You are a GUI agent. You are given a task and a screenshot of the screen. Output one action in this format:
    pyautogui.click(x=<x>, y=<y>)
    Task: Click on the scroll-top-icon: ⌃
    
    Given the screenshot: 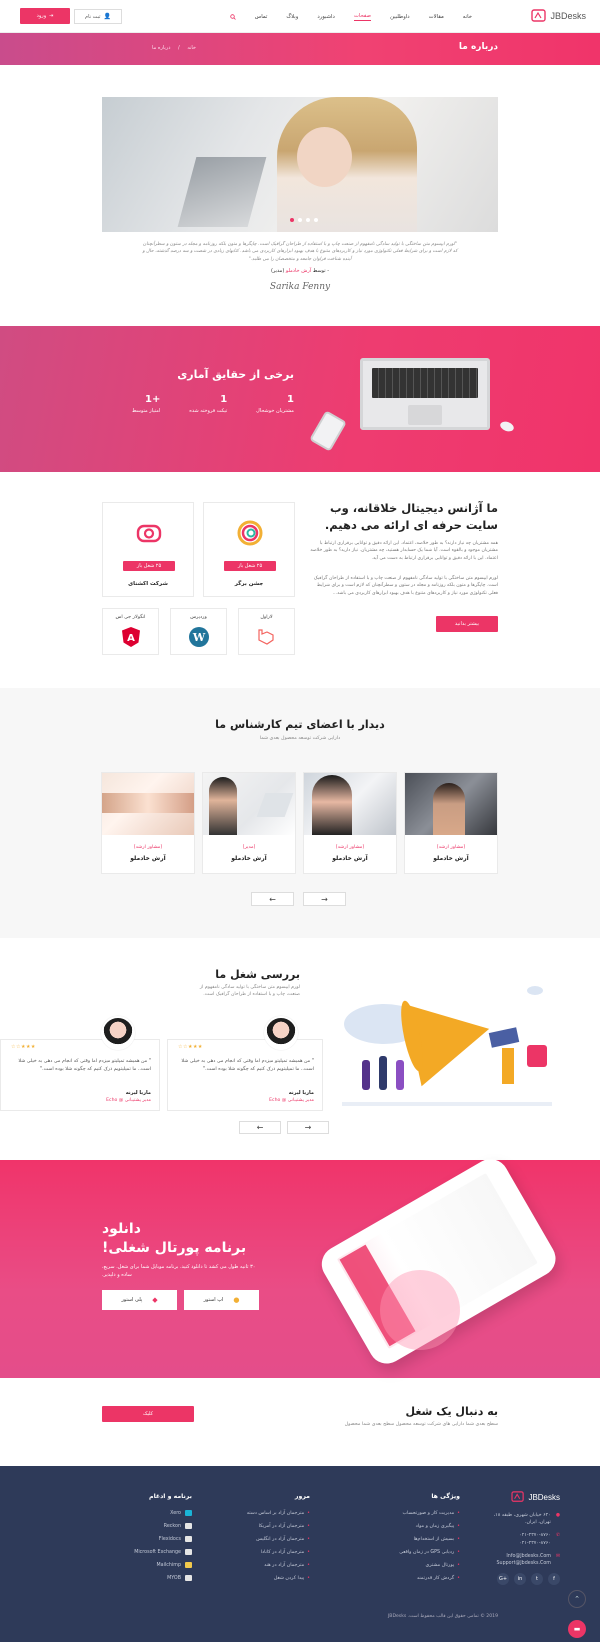 What is the action you would take?
    pyautogui.click(x=577, y=1599)
    